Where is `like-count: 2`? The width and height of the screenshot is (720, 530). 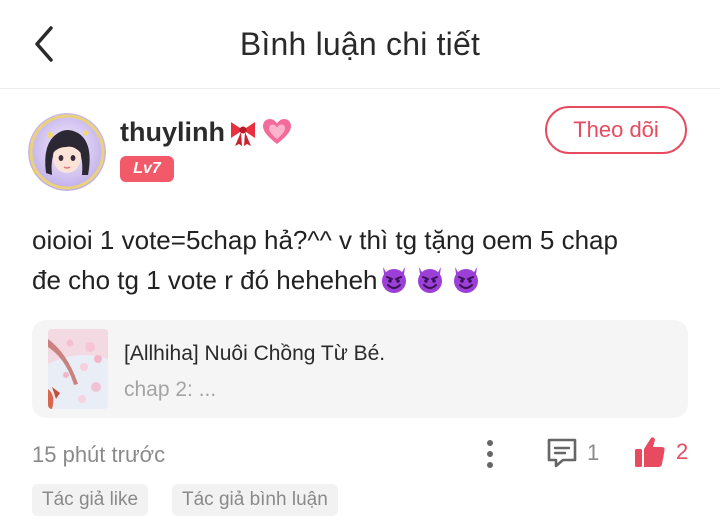 like-count: 2 is located at coordinates (682, 451).